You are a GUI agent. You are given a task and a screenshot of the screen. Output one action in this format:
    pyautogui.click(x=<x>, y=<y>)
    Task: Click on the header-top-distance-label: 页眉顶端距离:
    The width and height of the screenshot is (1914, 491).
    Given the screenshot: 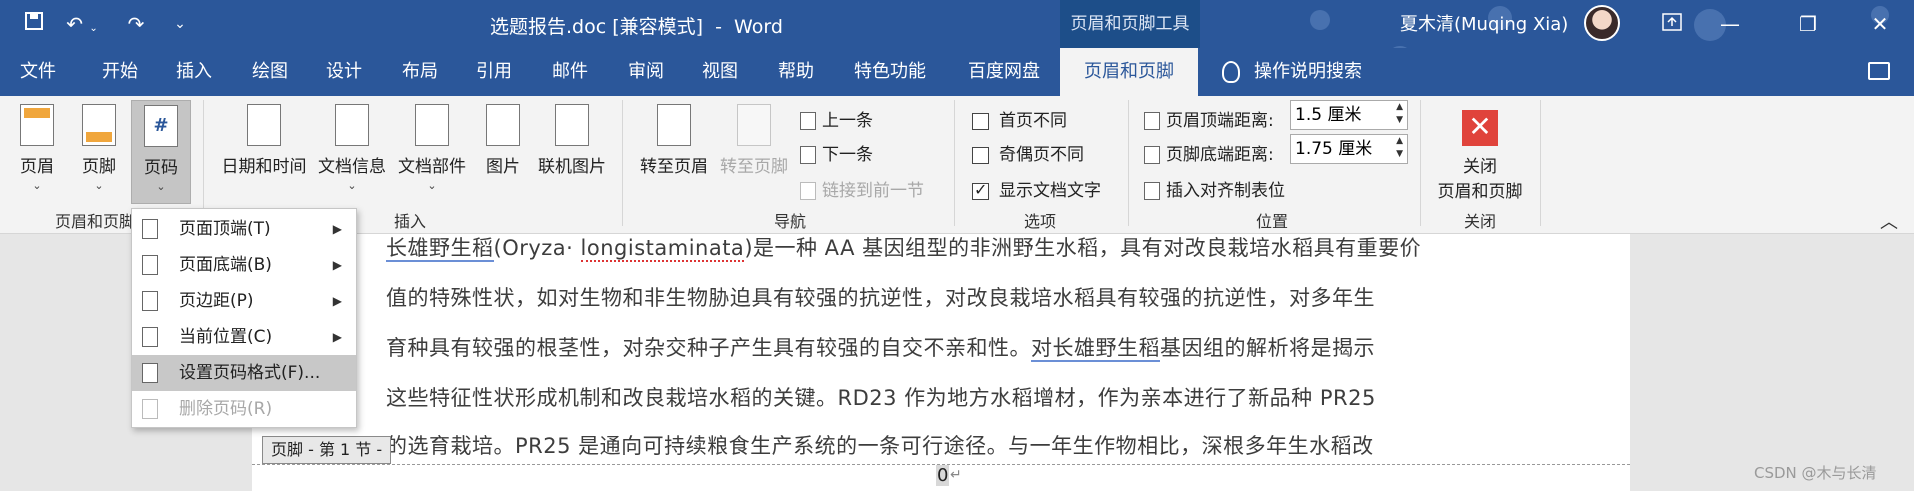 What is the action you would take?
    pyautogui.click(x=1209, y=118)
    